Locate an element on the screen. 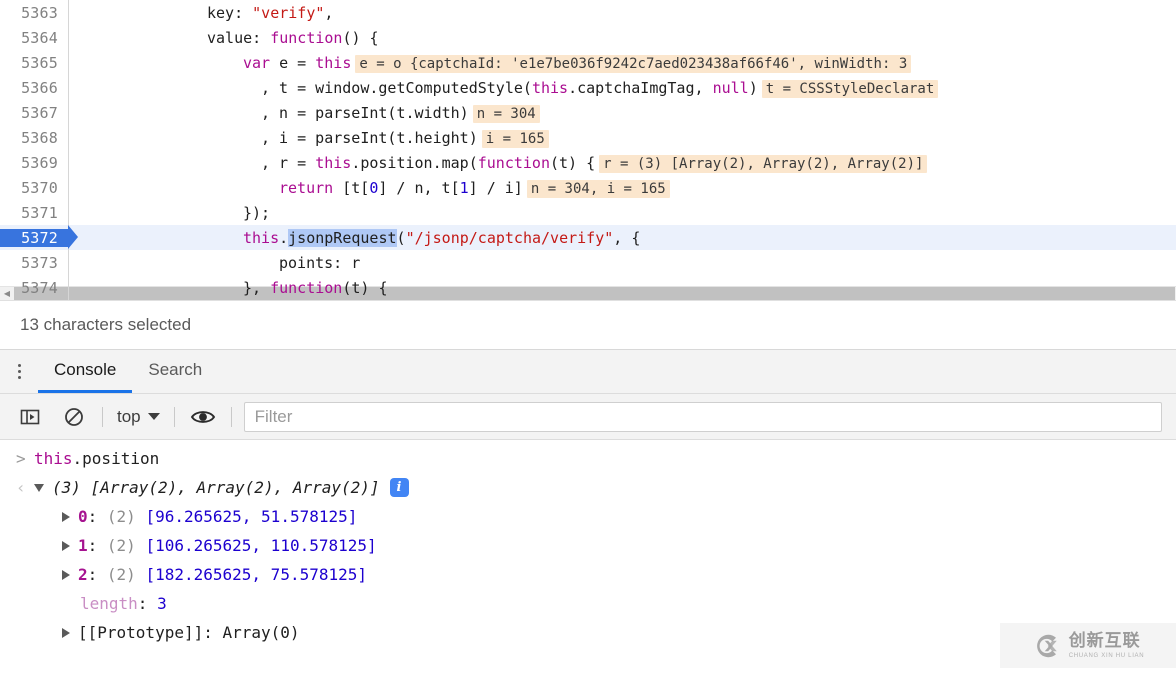  console-property-row: 0: (2) [96.265625, 51.578125] is located at coordinates (588, 516).